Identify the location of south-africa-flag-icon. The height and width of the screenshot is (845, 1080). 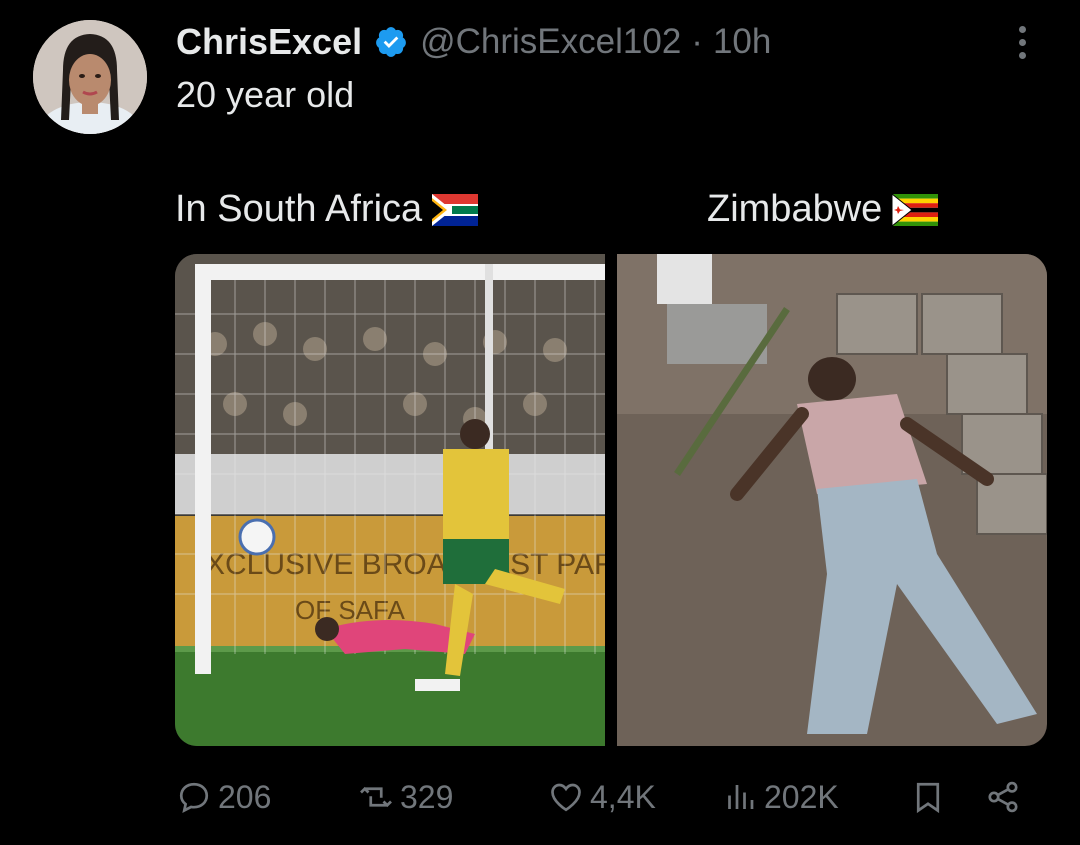
(455, 209).